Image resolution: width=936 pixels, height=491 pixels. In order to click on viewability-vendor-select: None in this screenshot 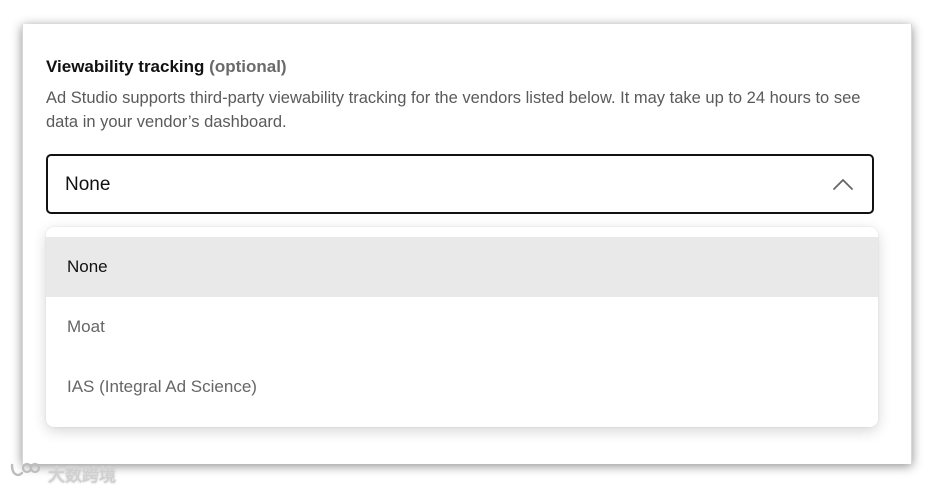, I will do `click(460, 184)`.